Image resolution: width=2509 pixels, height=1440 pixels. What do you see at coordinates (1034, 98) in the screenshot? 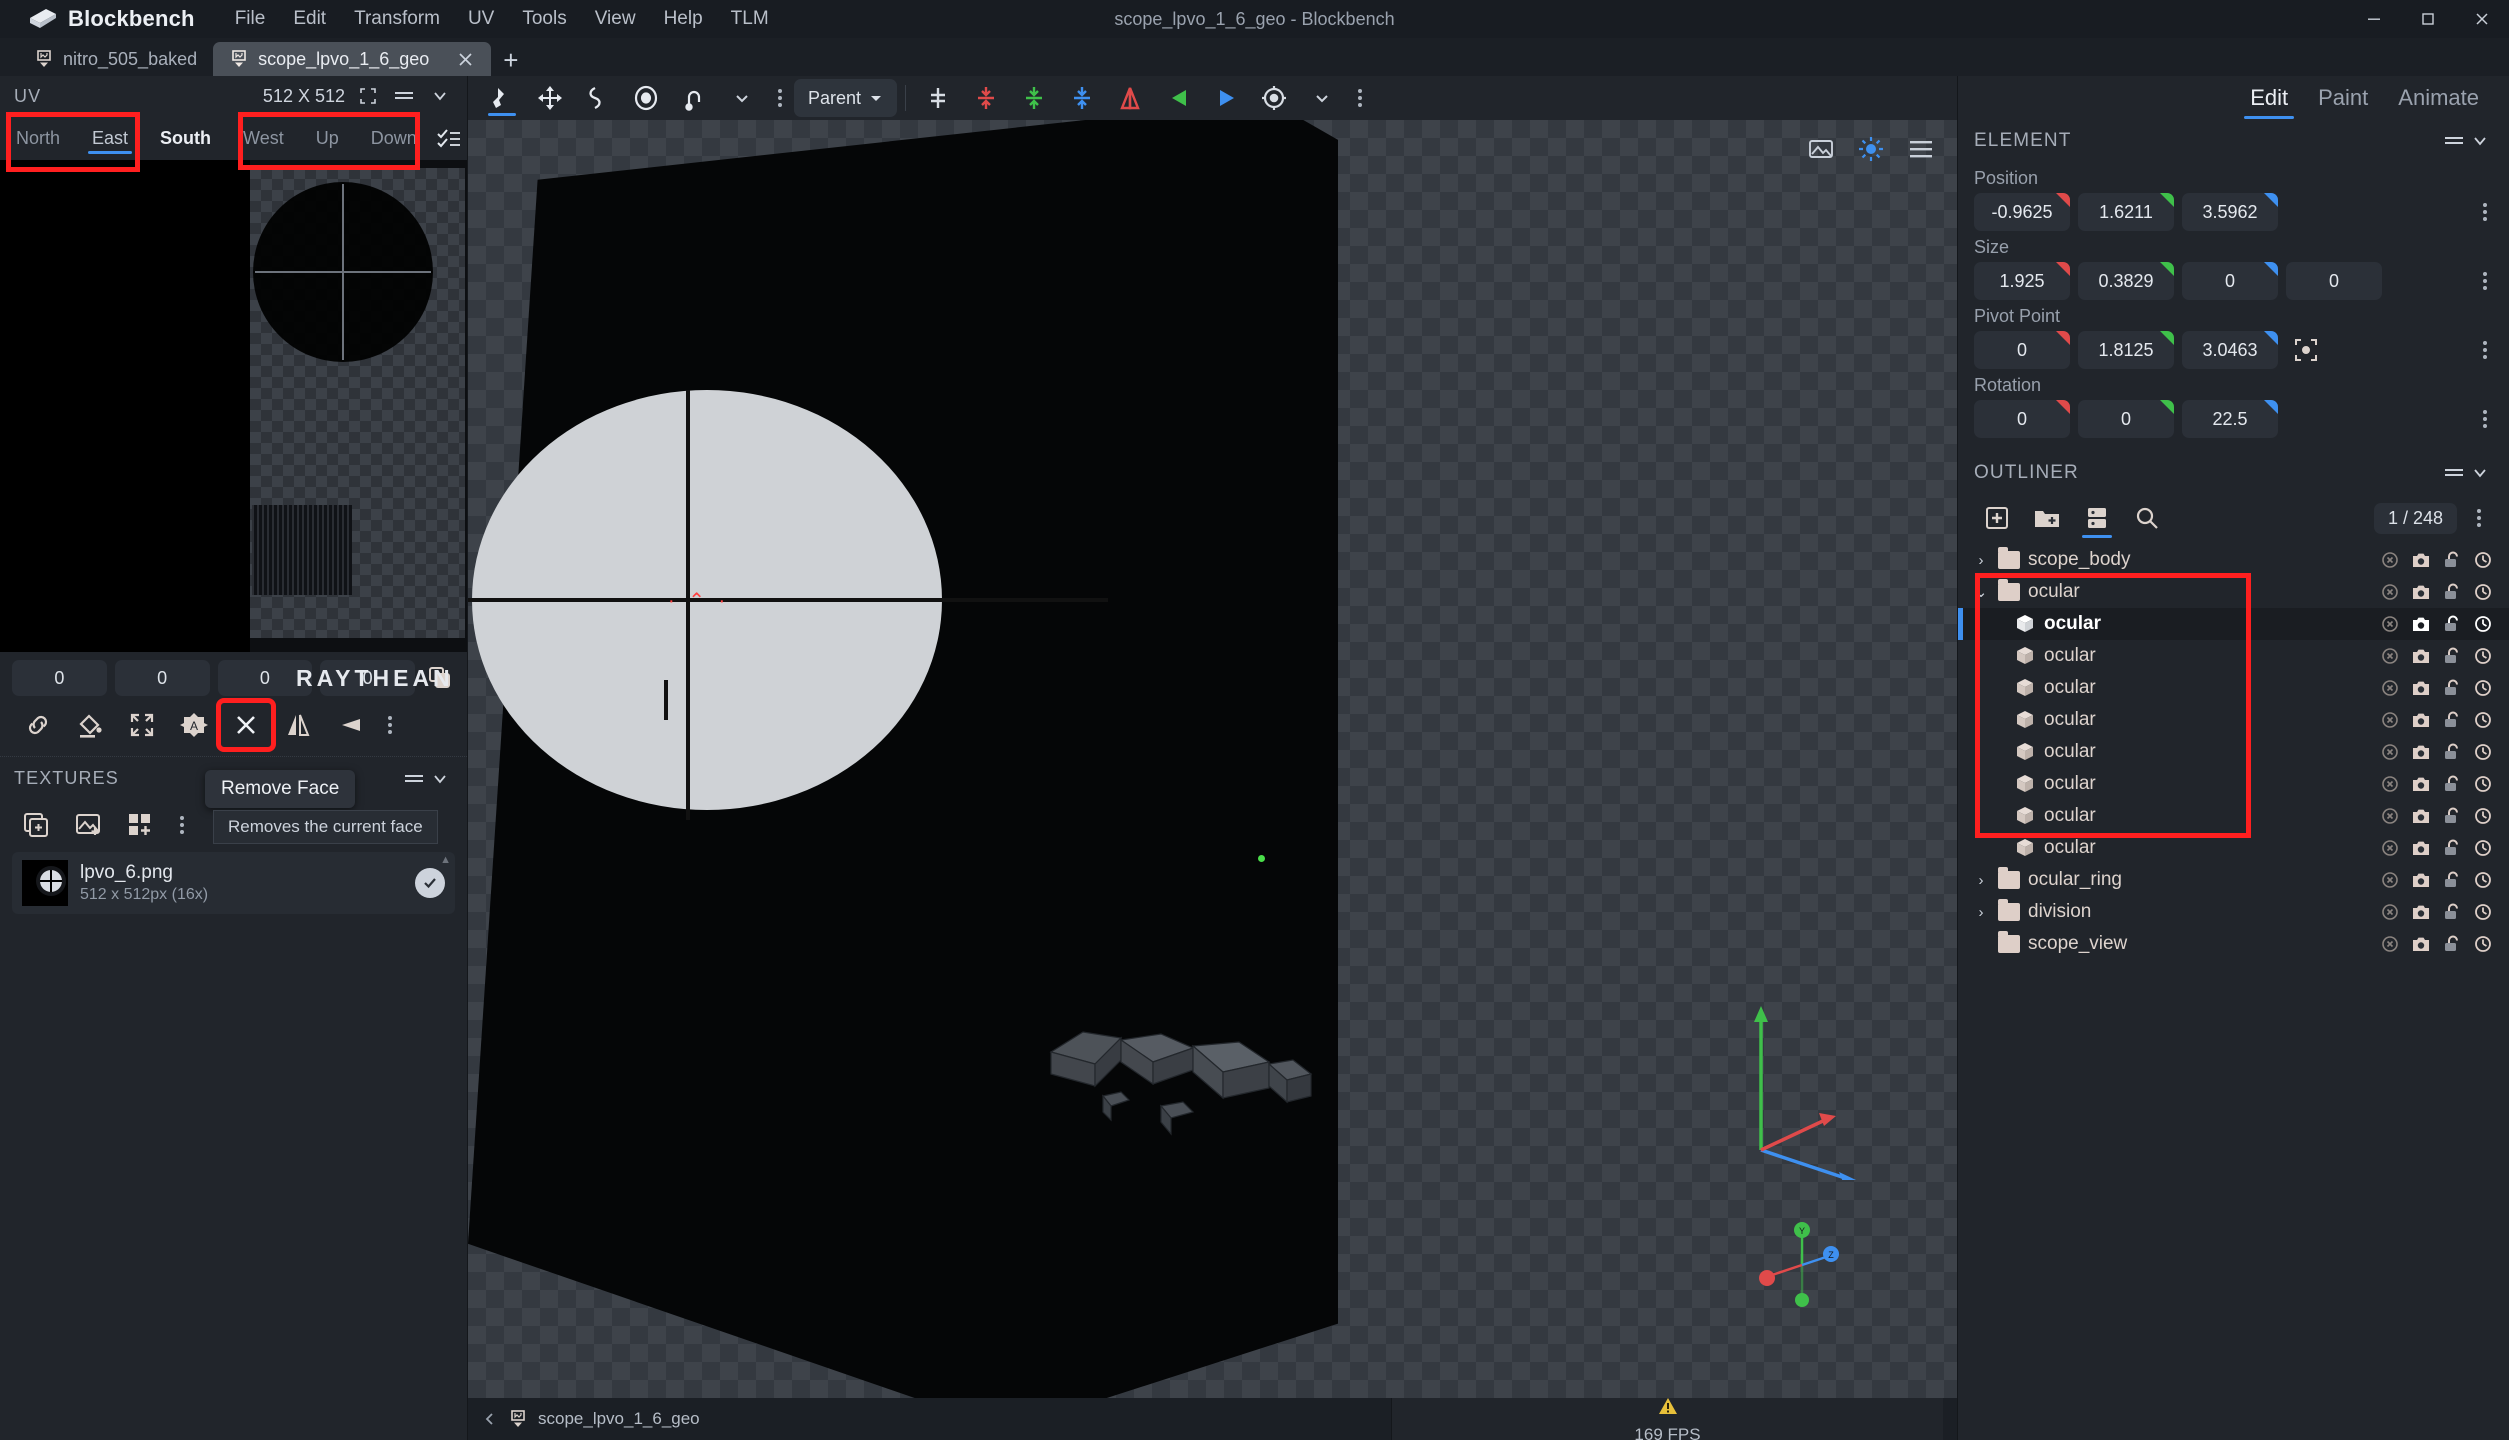
I see `center-y-icon` at bounding box center [1034, 98].